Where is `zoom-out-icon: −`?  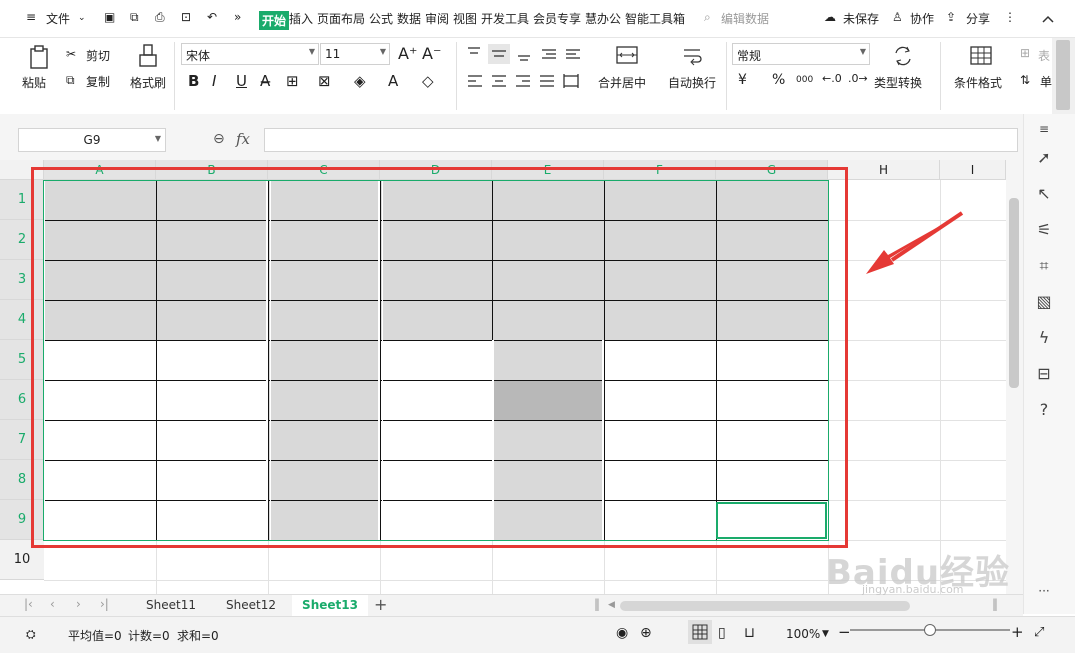
zoom-out-icon: − is located at coordinates (844, 632).